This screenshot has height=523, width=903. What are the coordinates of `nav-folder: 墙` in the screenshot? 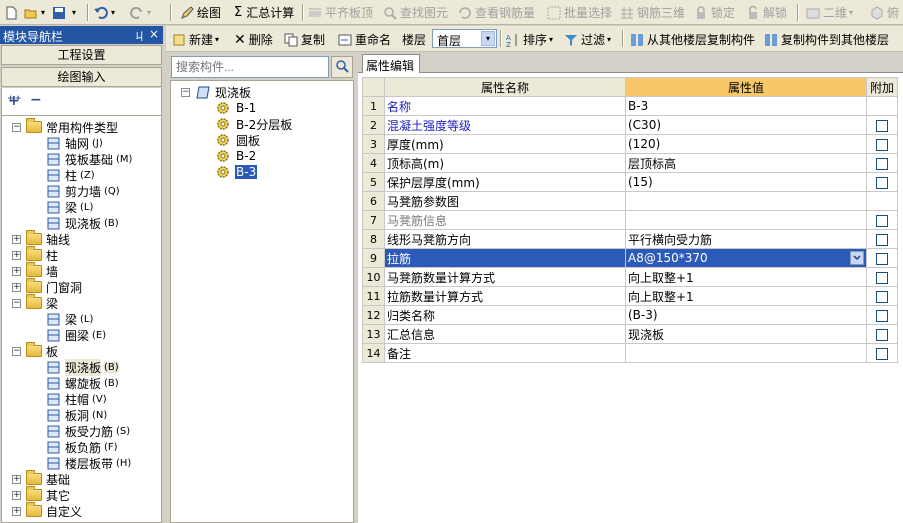 It's located at (42, 270).